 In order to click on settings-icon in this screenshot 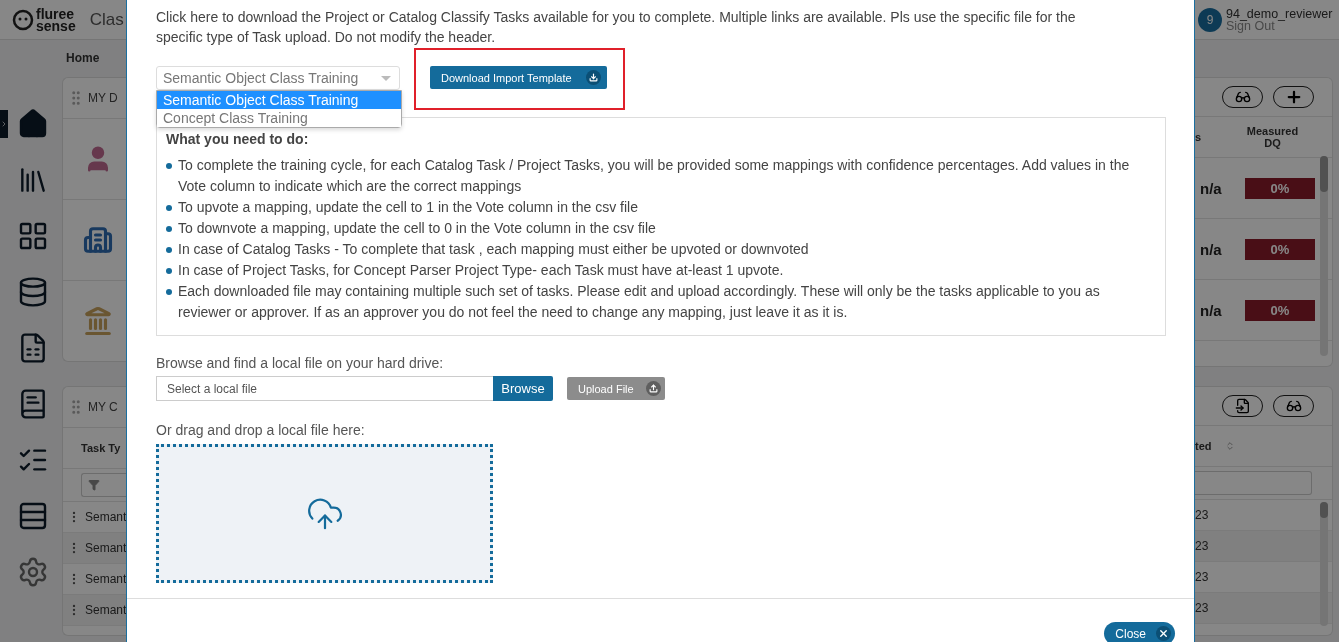, I will do `click(33, 572)`.